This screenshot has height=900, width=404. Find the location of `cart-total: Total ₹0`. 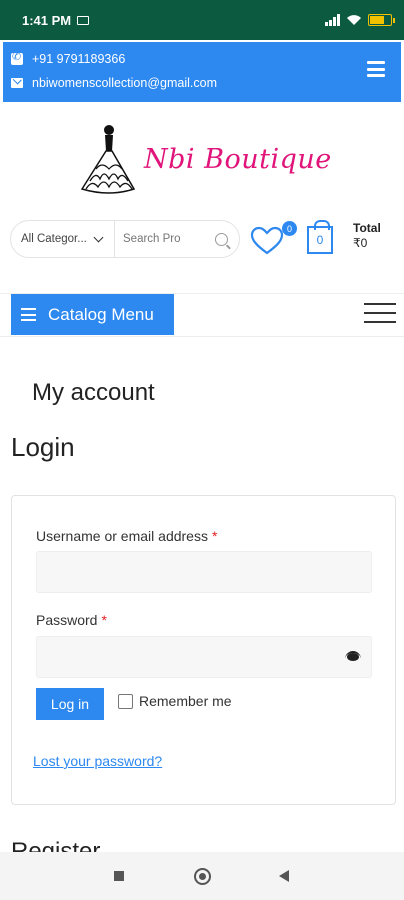

cart-total: Total ₹0 is located at coordinates (367, 236).